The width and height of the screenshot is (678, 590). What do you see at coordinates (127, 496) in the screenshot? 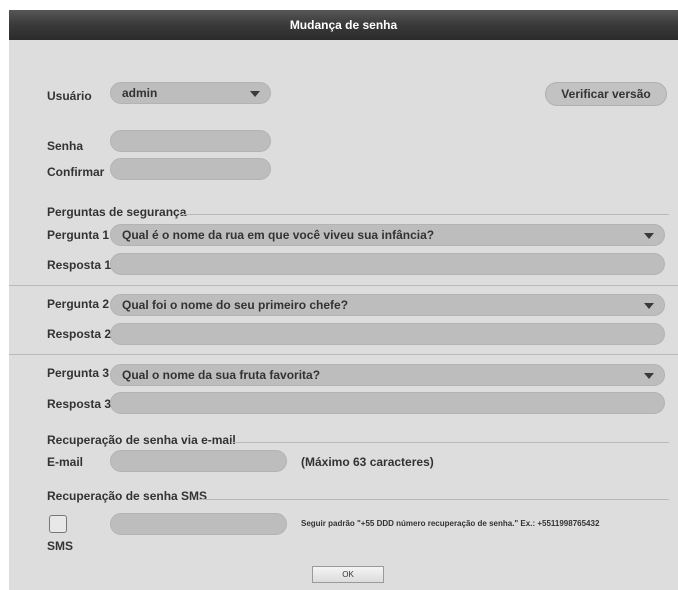
I see `sms-section-title: Recuperação de senha SMS` at bounding box center [127, 496].